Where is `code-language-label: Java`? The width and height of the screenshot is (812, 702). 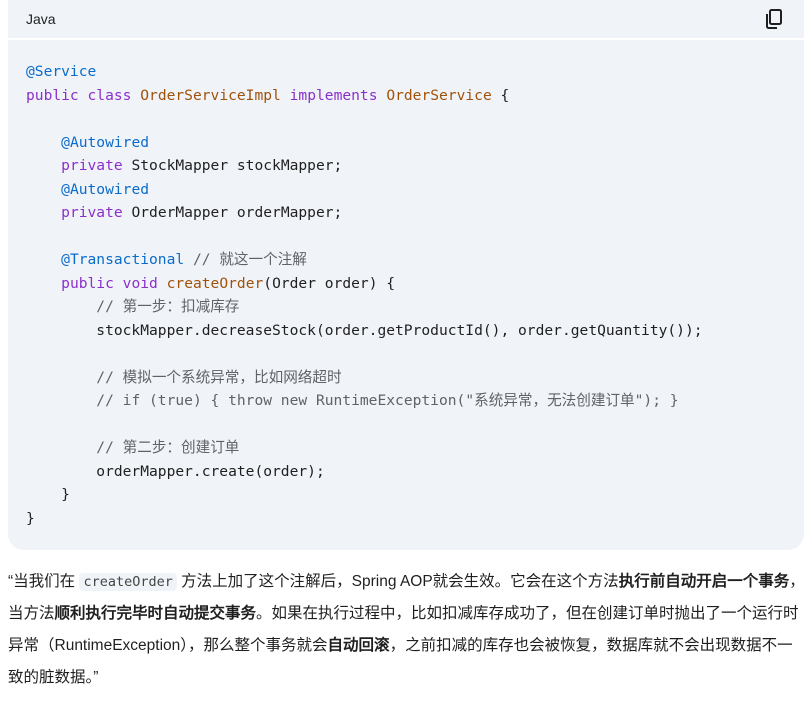 code-language-label: Java is located at coordinates (41, 19).